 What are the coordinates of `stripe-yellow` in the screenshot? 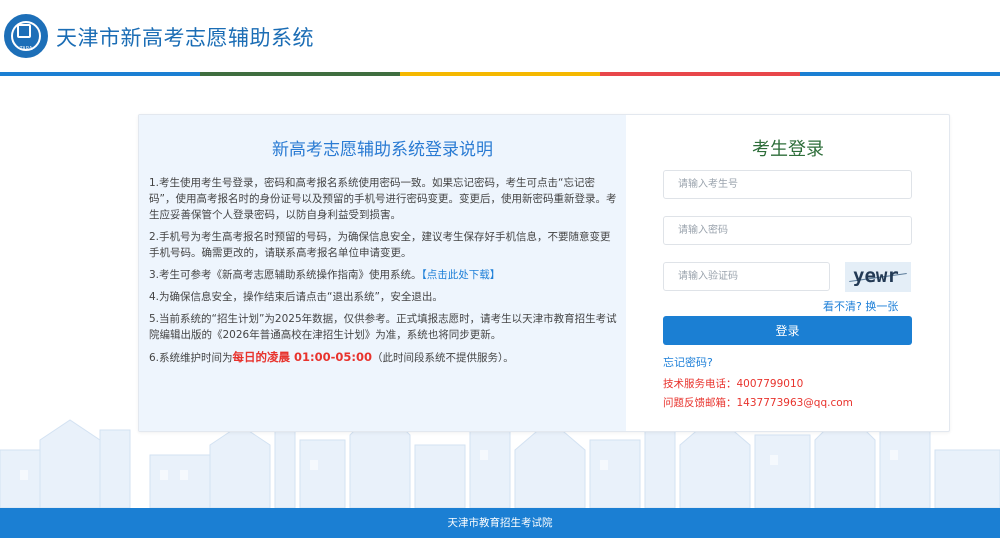 It's located at (500, 74).